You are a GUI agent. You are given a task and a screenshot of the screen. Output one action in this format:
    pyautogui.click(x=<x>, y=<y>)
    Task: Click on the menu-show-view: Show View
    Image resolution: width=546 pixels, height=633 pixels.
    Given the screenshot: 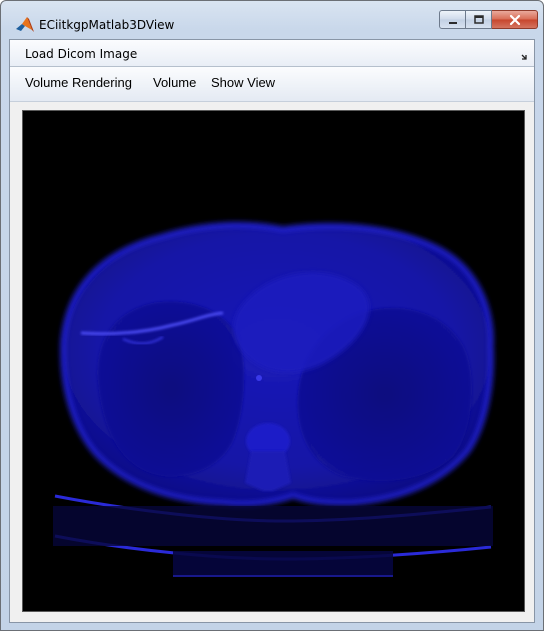 What is the action you would take?
    pyautogui.click(x=243, y=82)
    